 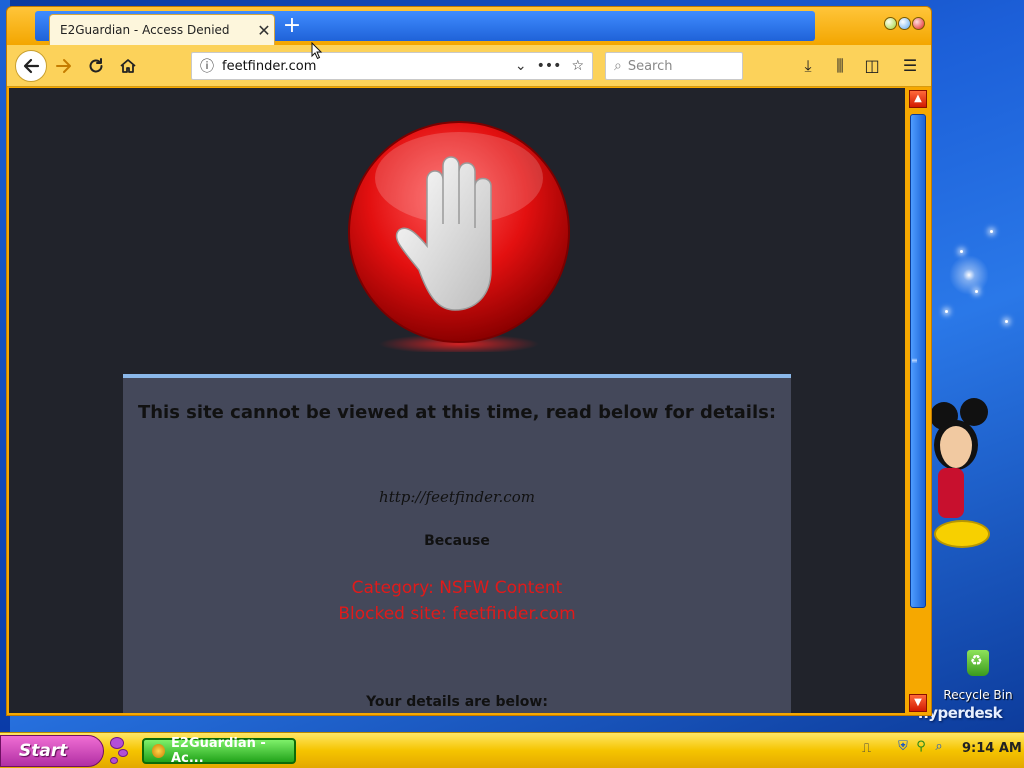 I want to click on address-bar: ⓘ feetfinder.com ⌄ ••• ☆, so click(x=392, y=66).